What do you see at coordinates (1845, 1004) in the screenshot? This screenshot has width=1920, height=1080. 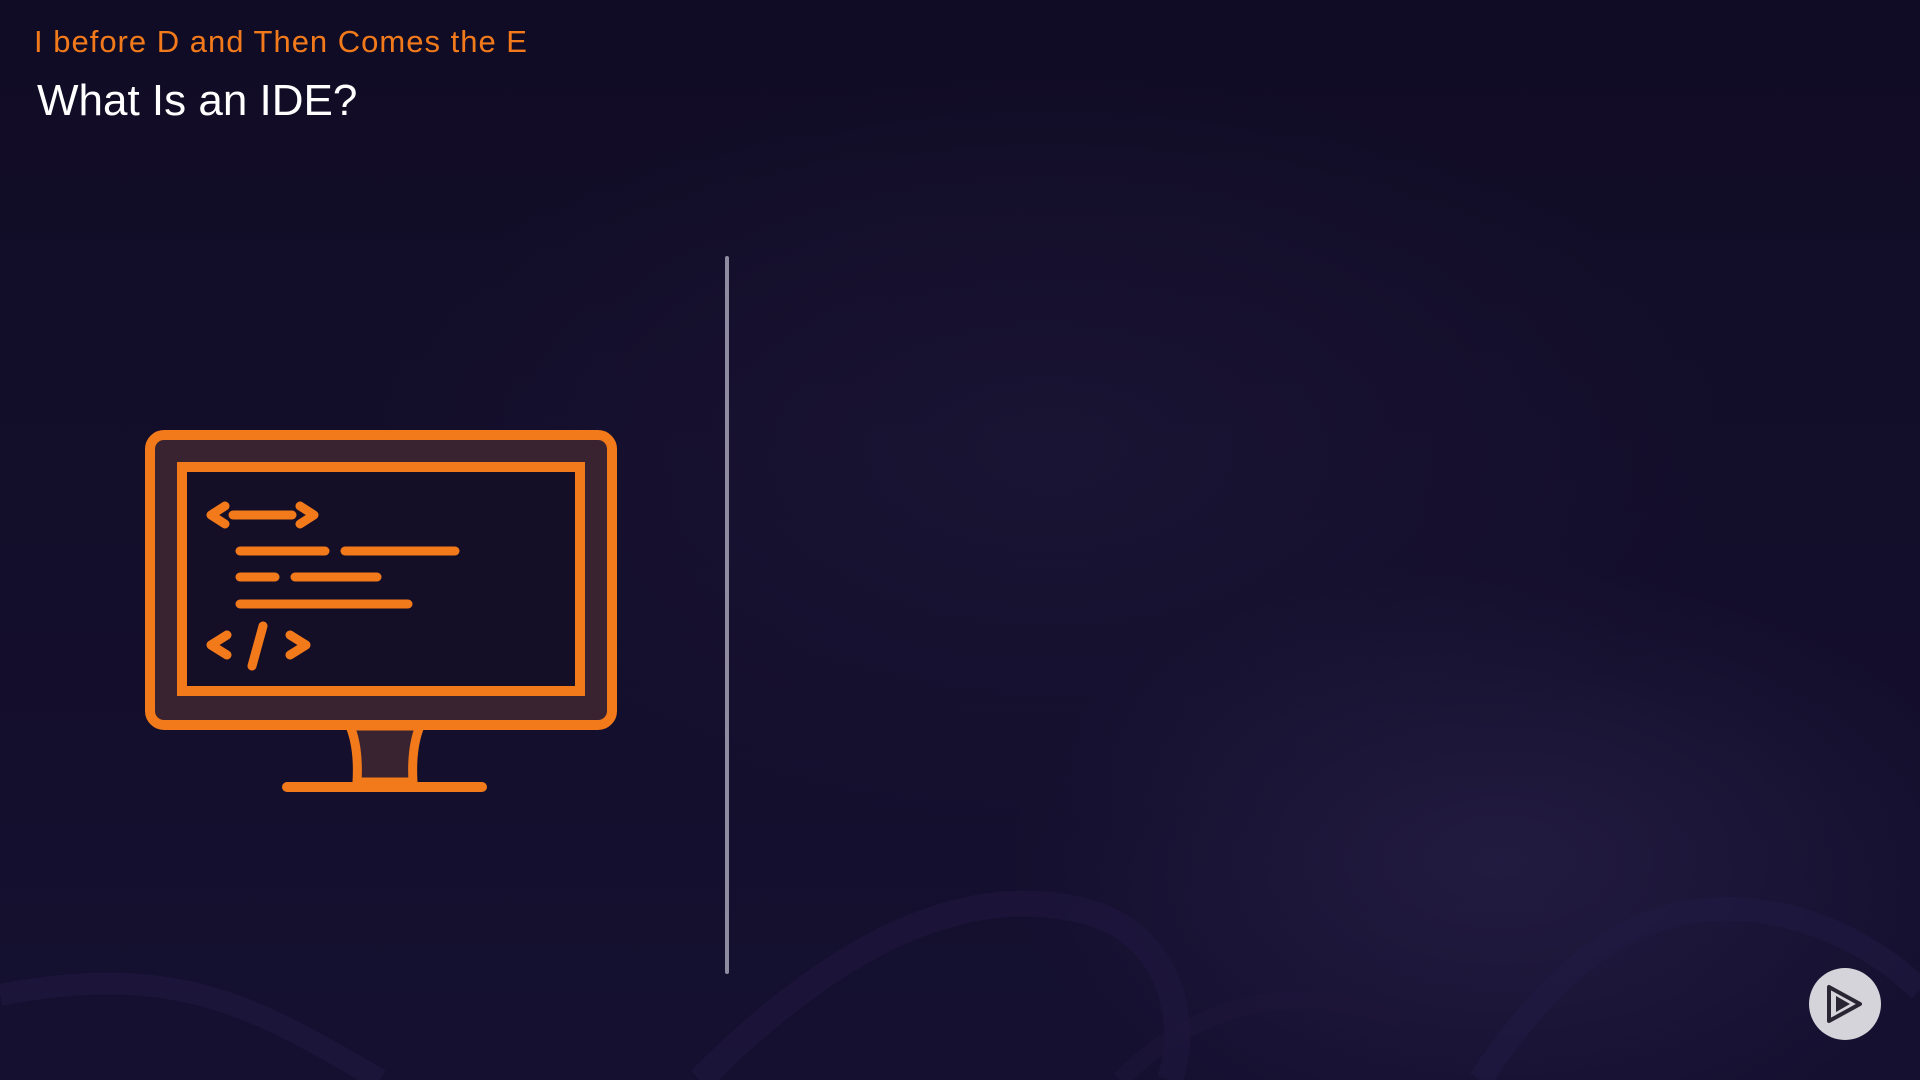 I see `play-logo-icon` at bounding box center [1845, 1004].